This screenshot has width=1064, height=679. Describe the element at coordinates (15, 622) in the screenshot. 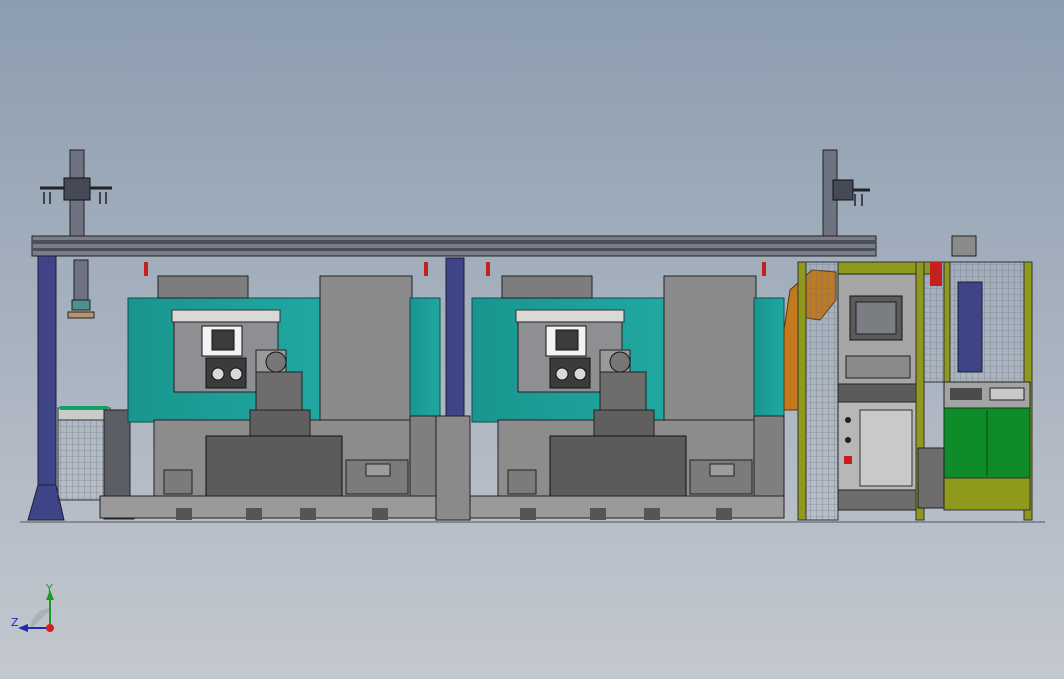

I see `triad-z-label: Z` at that location.